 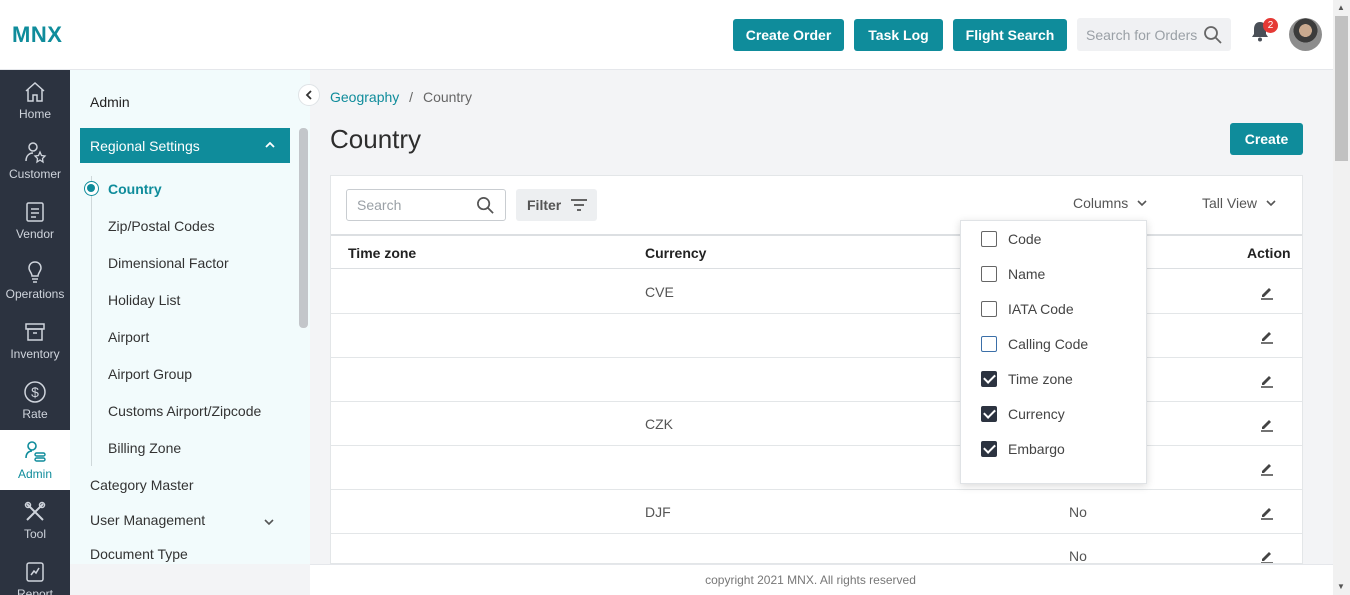 What do you see at coordinates (36, 152) in the screenshot?
I see `customer-icon` at bounding box center [36, 152].